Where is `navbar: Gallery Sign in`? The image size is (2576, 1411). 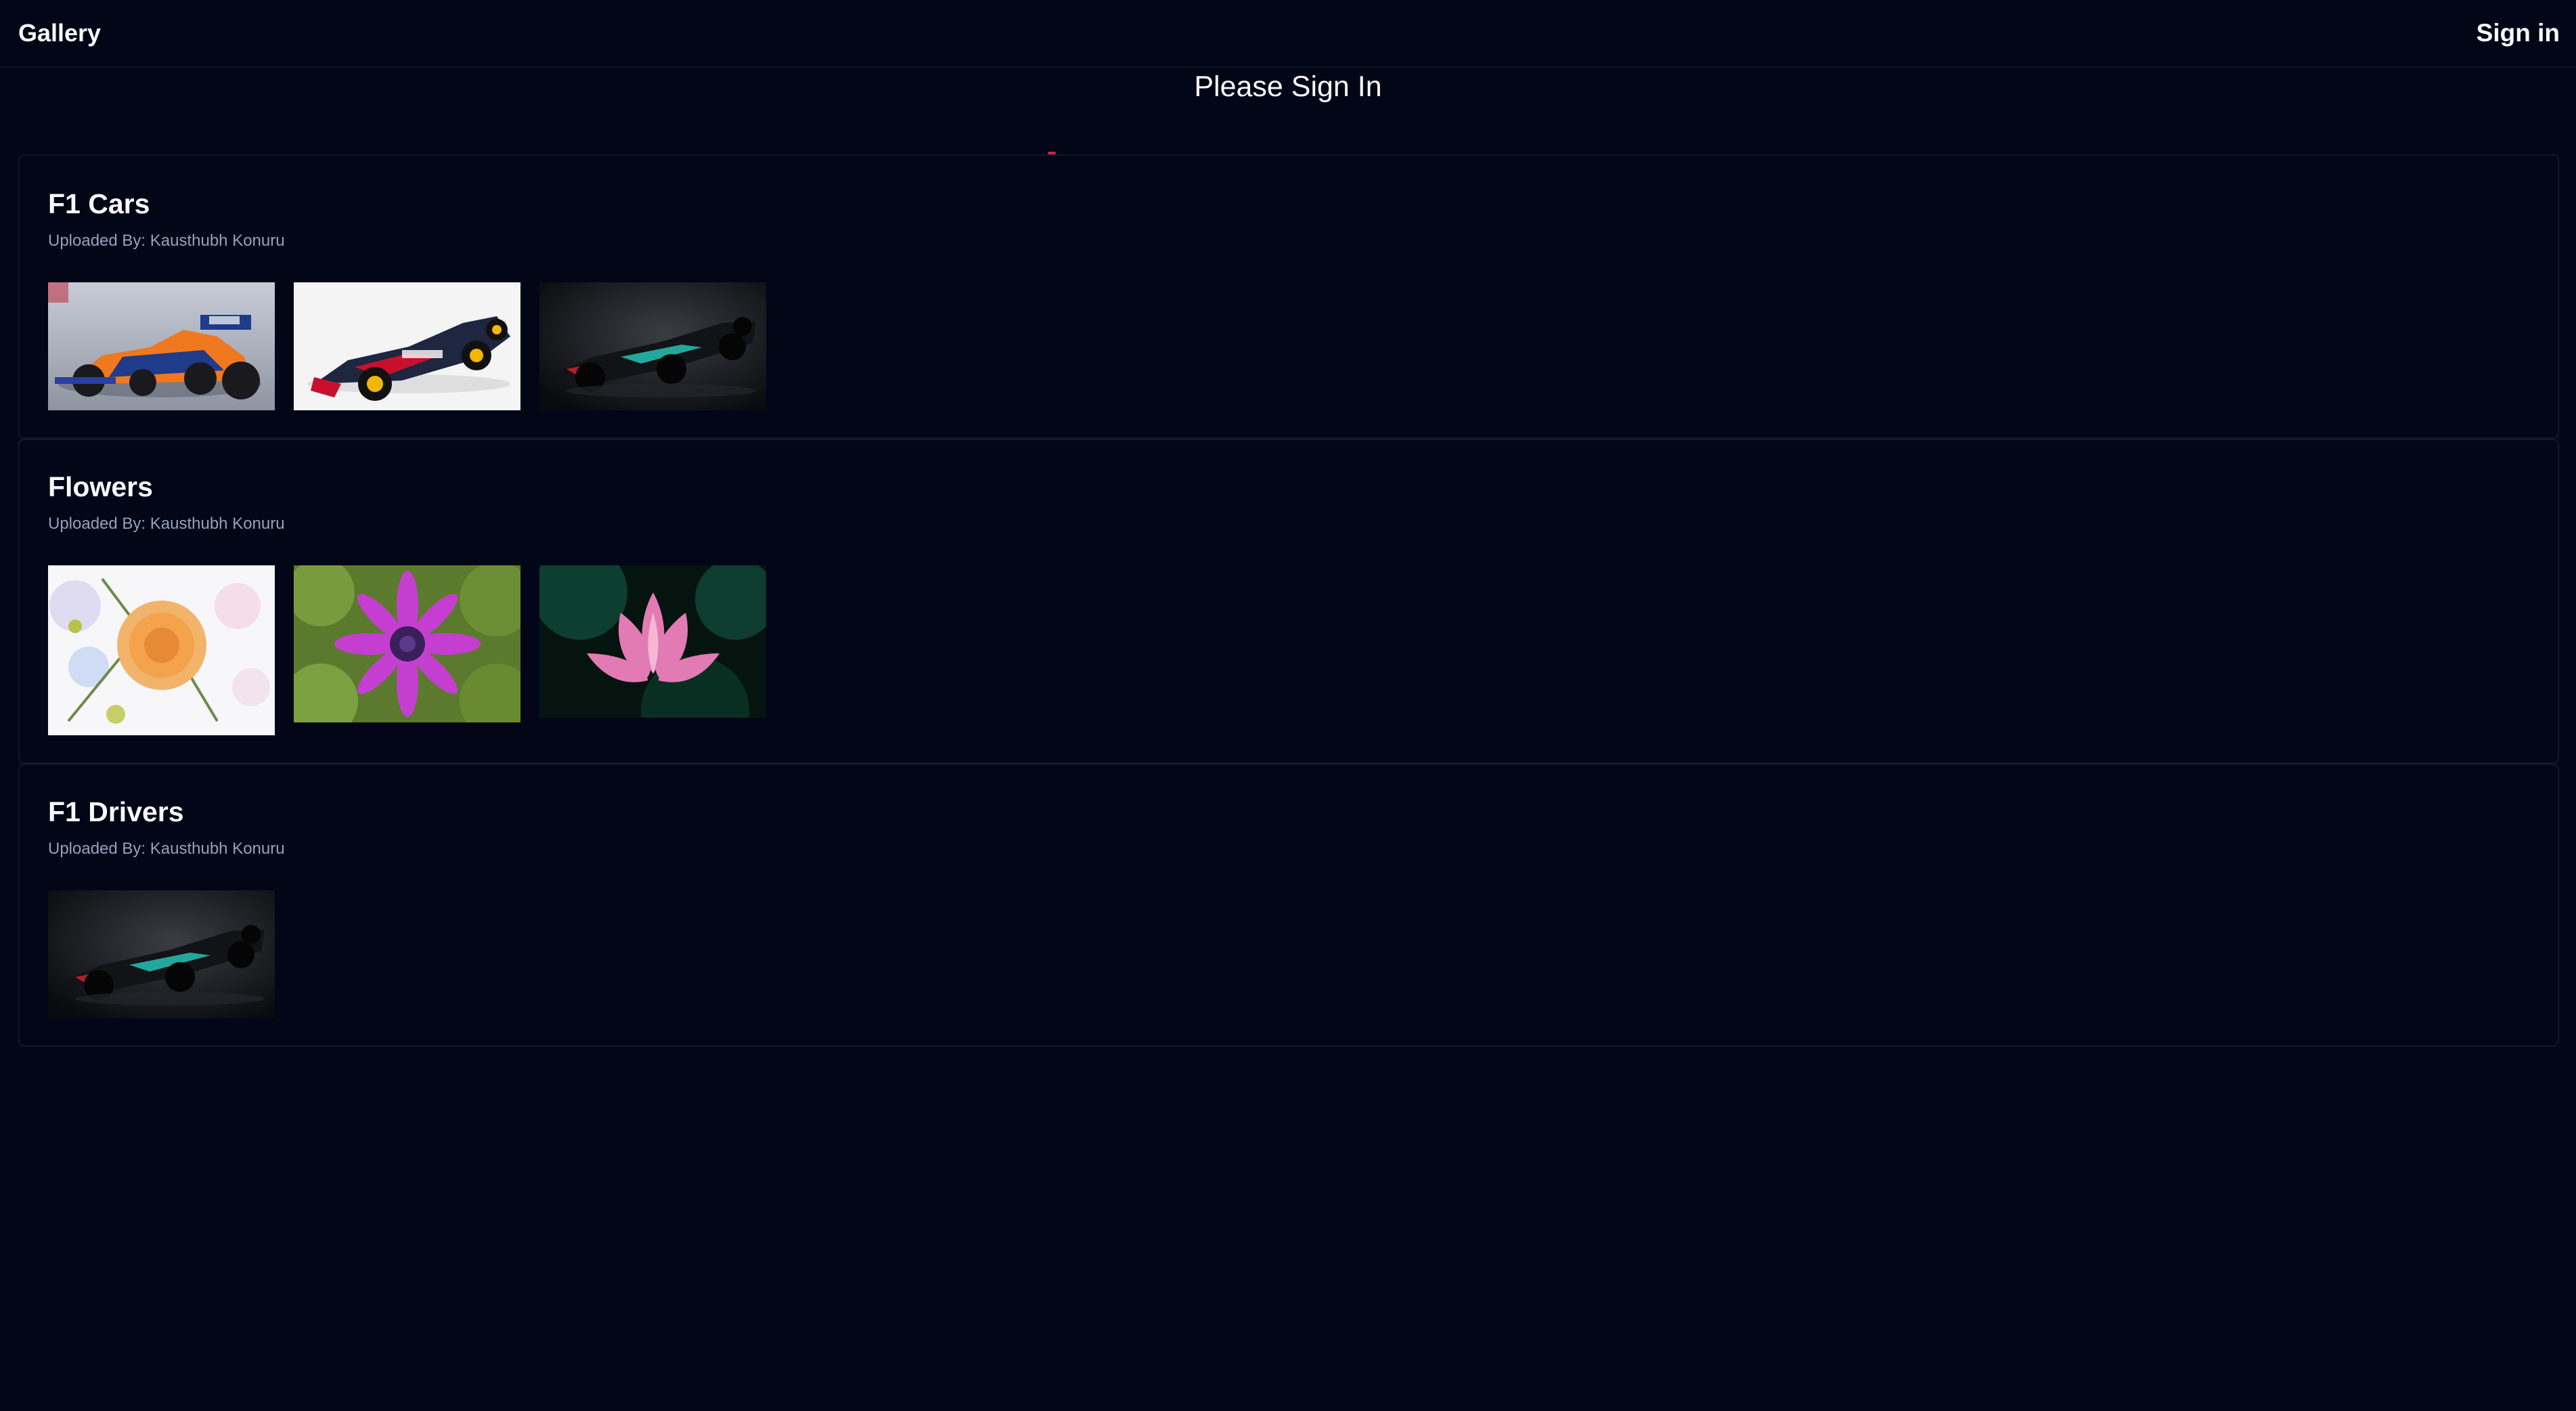 navbar: Gallery Sign in is located at coordinates (1288, 34).